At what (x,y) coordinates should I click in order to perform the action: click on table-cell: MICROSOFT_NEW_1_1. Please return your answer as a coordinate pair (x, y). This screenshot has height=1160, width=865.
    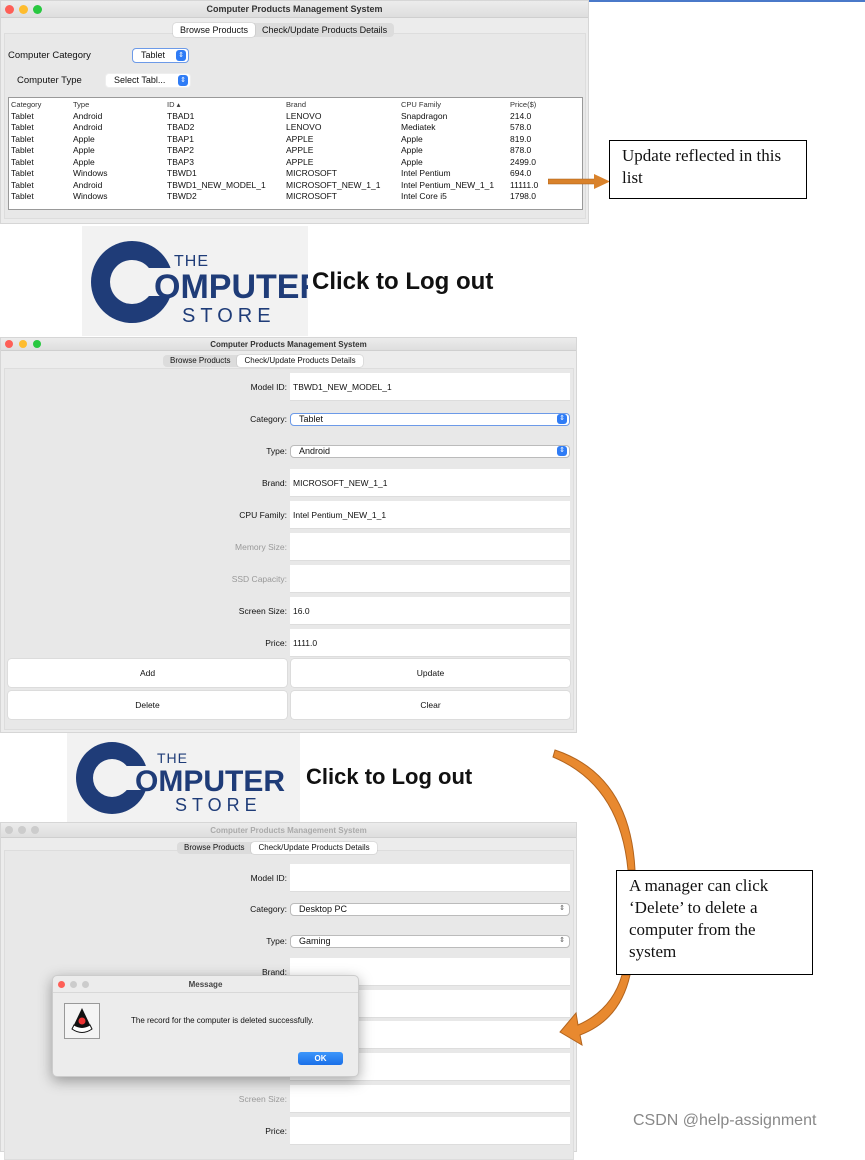
    Looking at the image, I should click on (333, 184).